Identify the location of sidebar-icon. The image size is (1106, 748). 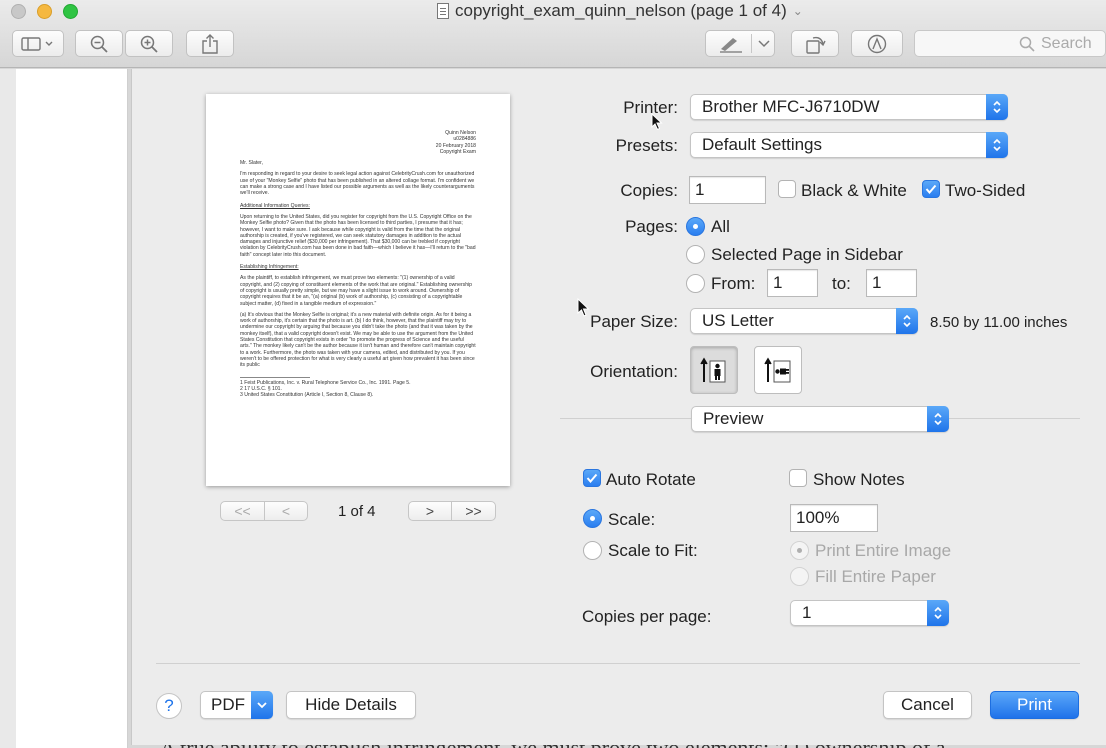
(37, 43).